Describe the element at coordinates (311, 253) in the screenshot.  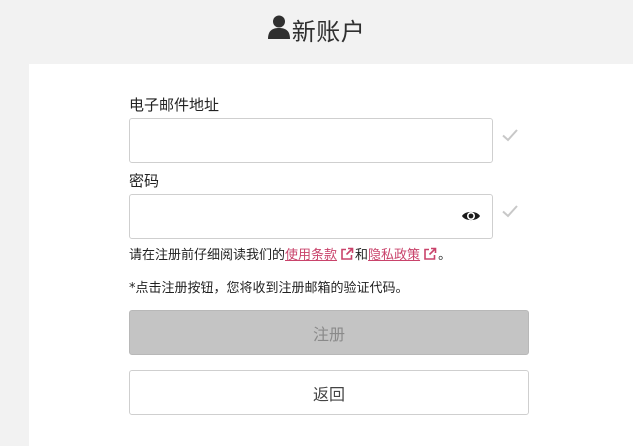
I see `terms-of-use-link: 使用条款` at that location.